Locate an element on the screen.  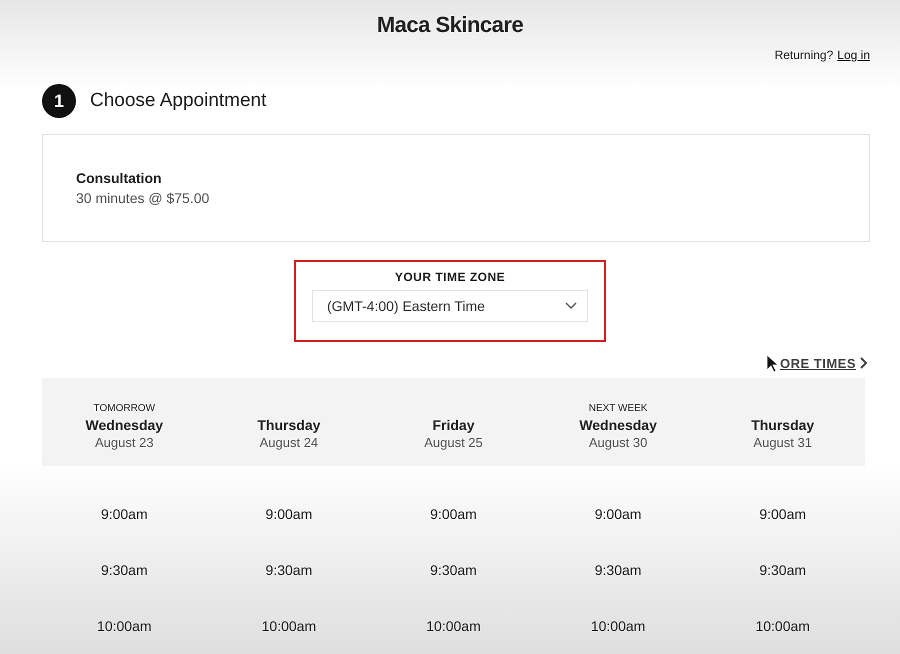
weekday: Friday is located at coordinates (453, 425).